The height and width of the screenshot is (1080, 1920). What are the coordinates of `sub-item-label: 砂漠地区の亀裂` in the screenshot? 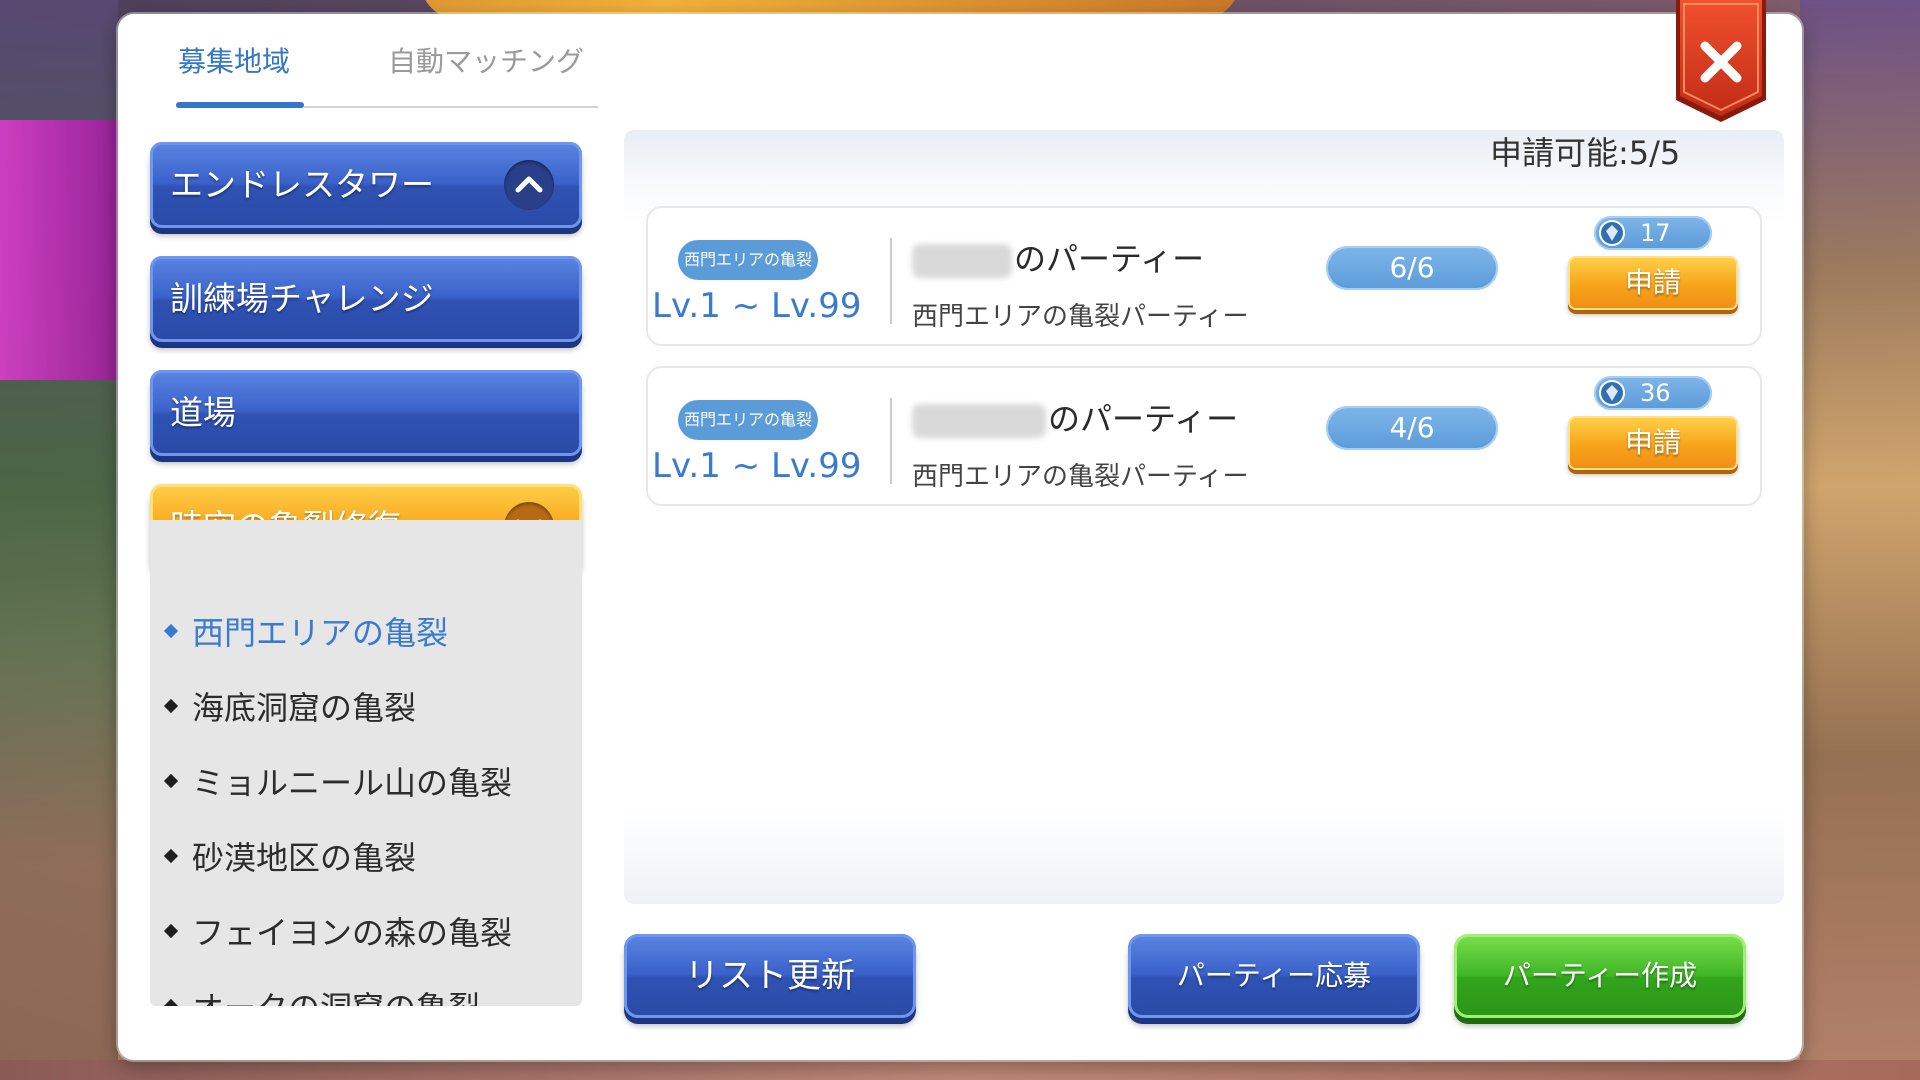 It's located at (304, 858).